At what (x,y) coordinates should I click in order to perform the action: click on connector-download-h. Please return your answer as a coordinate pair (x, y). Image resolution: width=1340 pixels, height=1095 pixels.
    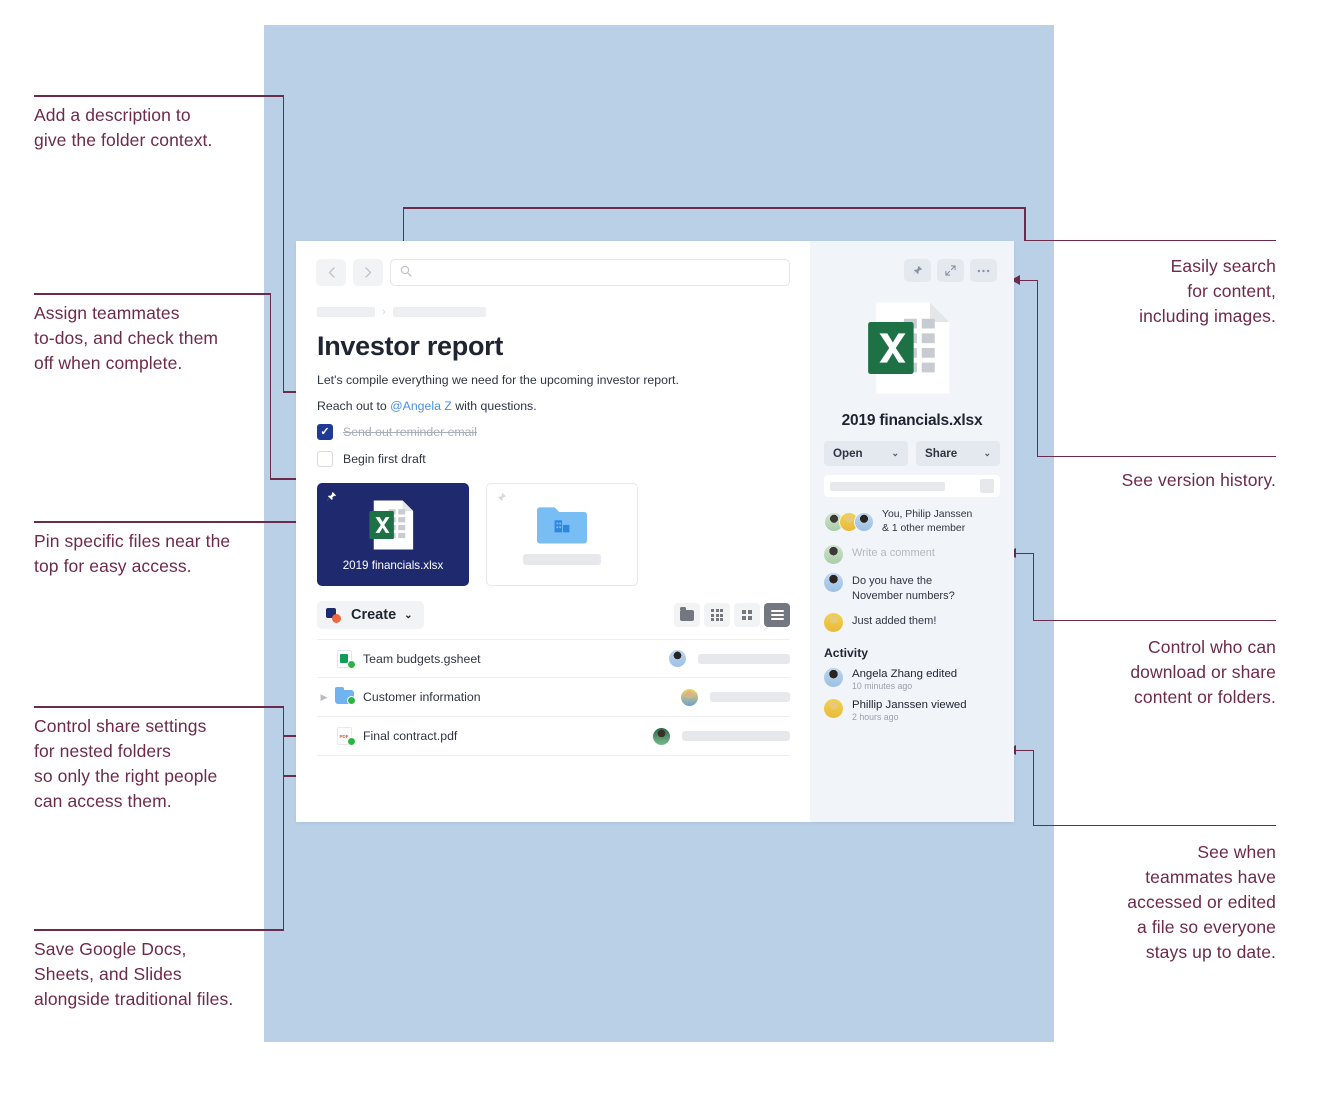
    Looking at the image, I should click on (1154, 620).